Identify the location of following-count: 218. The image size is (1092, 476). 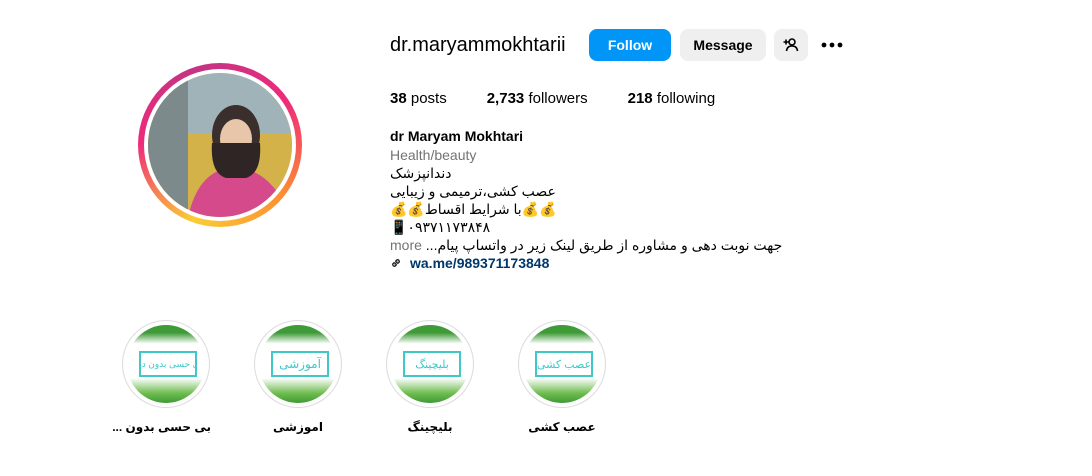
(640, 98).